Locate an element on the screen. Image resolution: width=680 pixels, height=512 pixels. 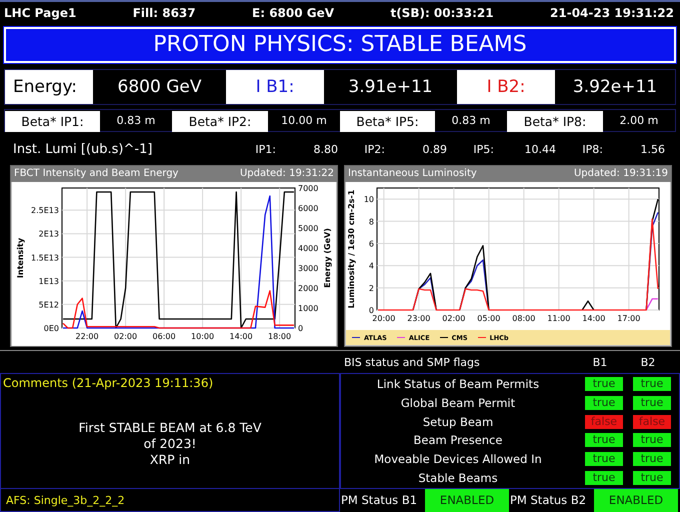
header-field: LHC Page1 is located at coordinates (40, 15).